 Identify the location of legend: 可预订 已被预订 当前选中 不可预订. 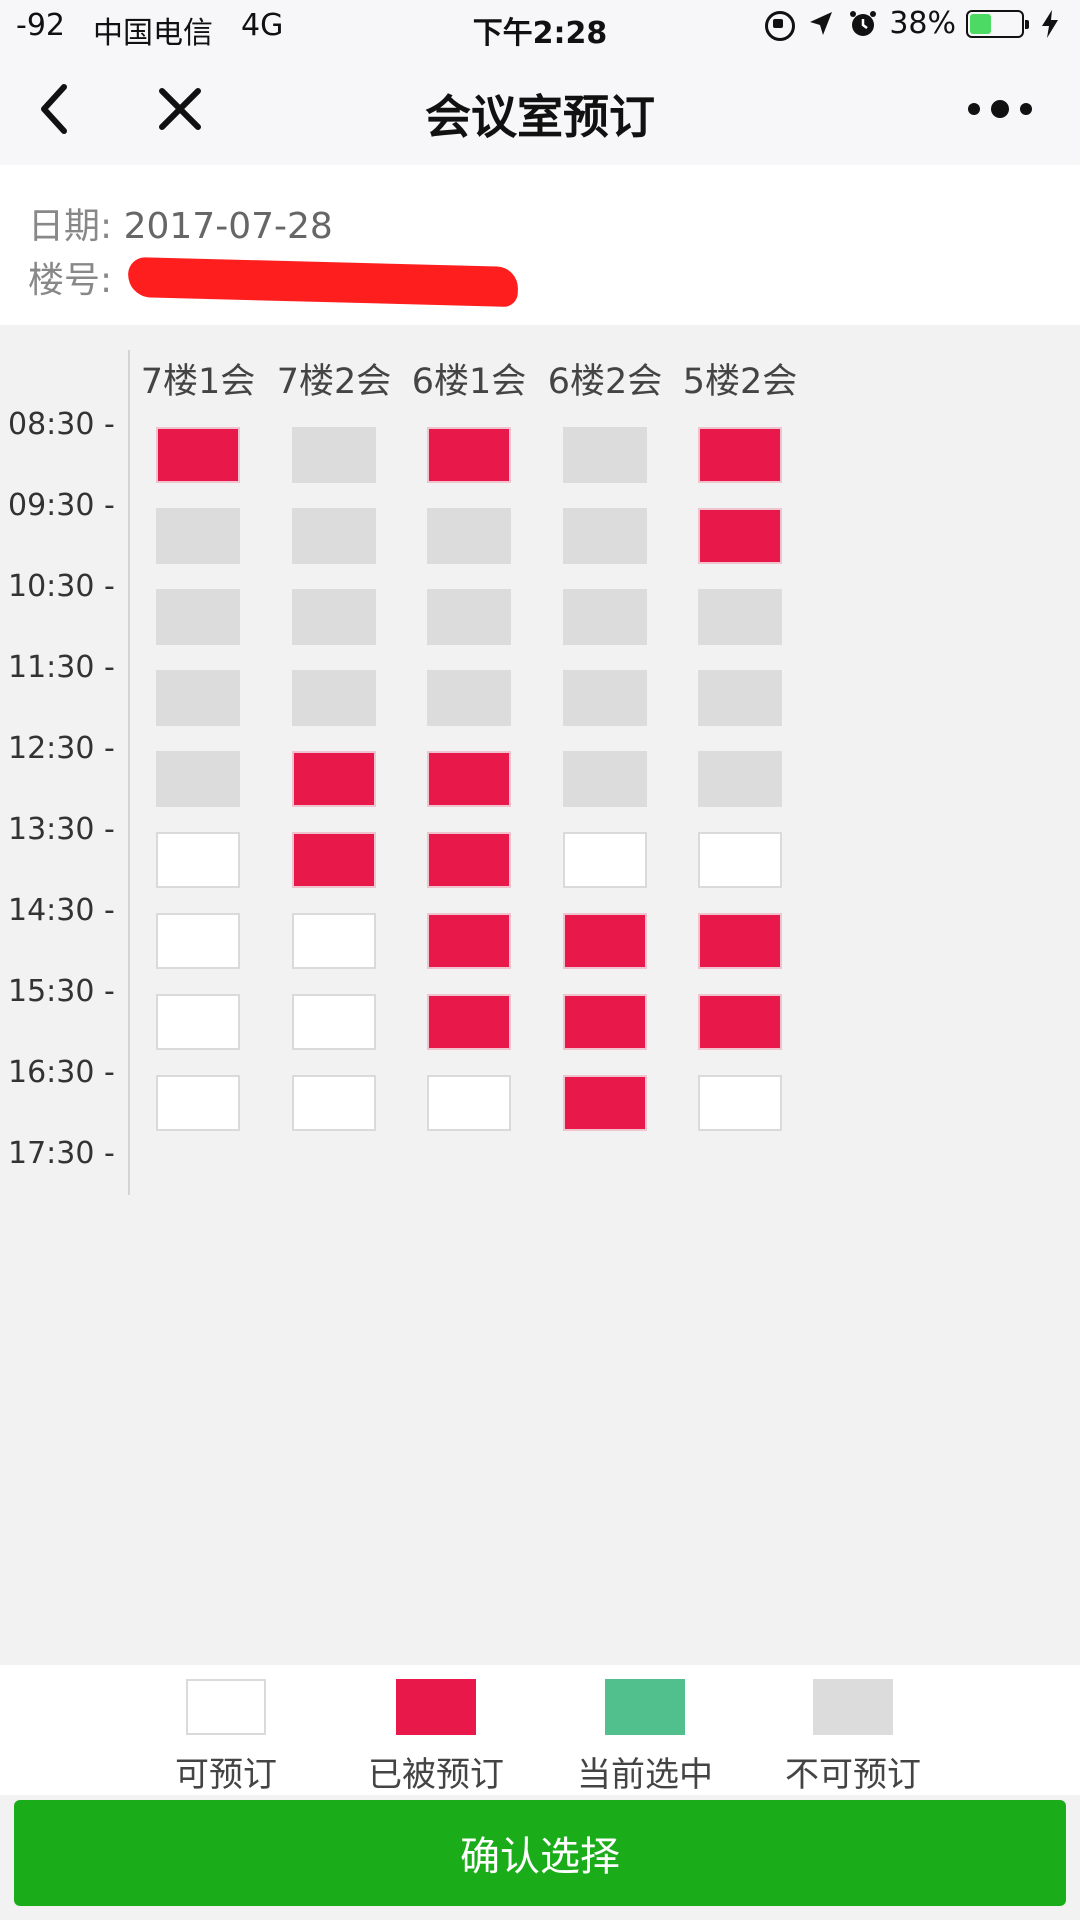
(540, 1730).